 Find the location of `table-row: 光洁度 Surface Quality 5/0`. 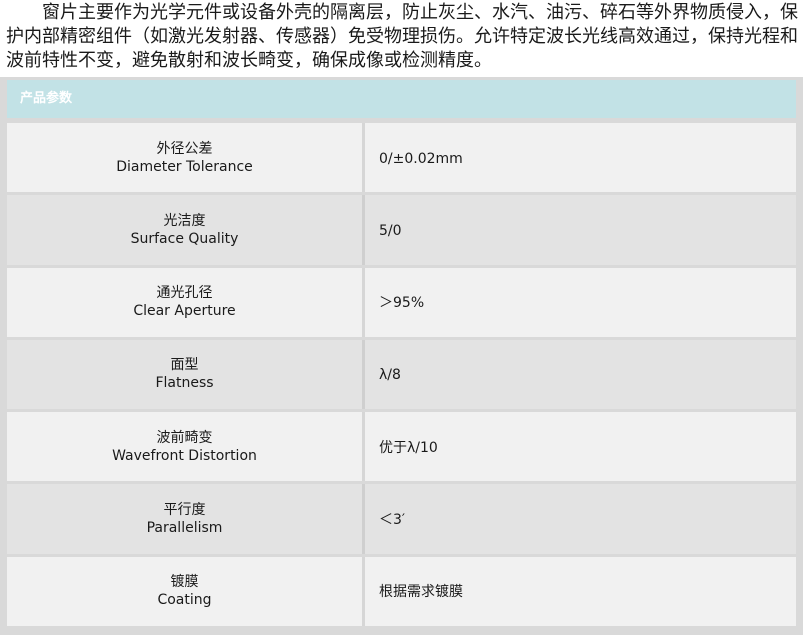

table-row: 光洁度 Surface Quality 5/0 is located at coordinates (401, 230).